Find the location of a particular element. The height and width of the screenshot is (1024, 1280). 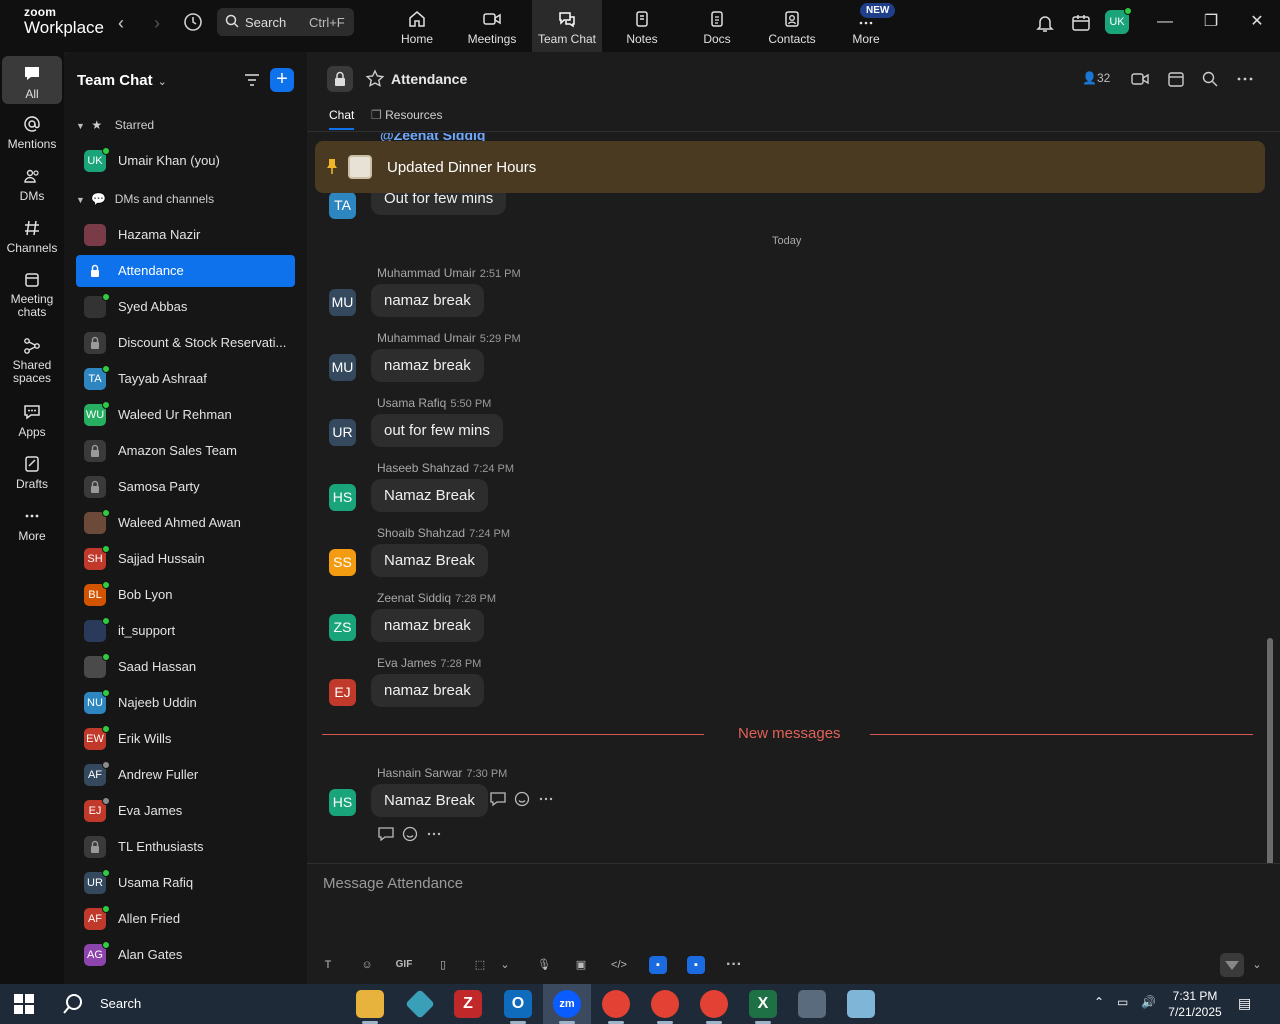

sidebar-item: Attendance is located at coordinates (185, 271).